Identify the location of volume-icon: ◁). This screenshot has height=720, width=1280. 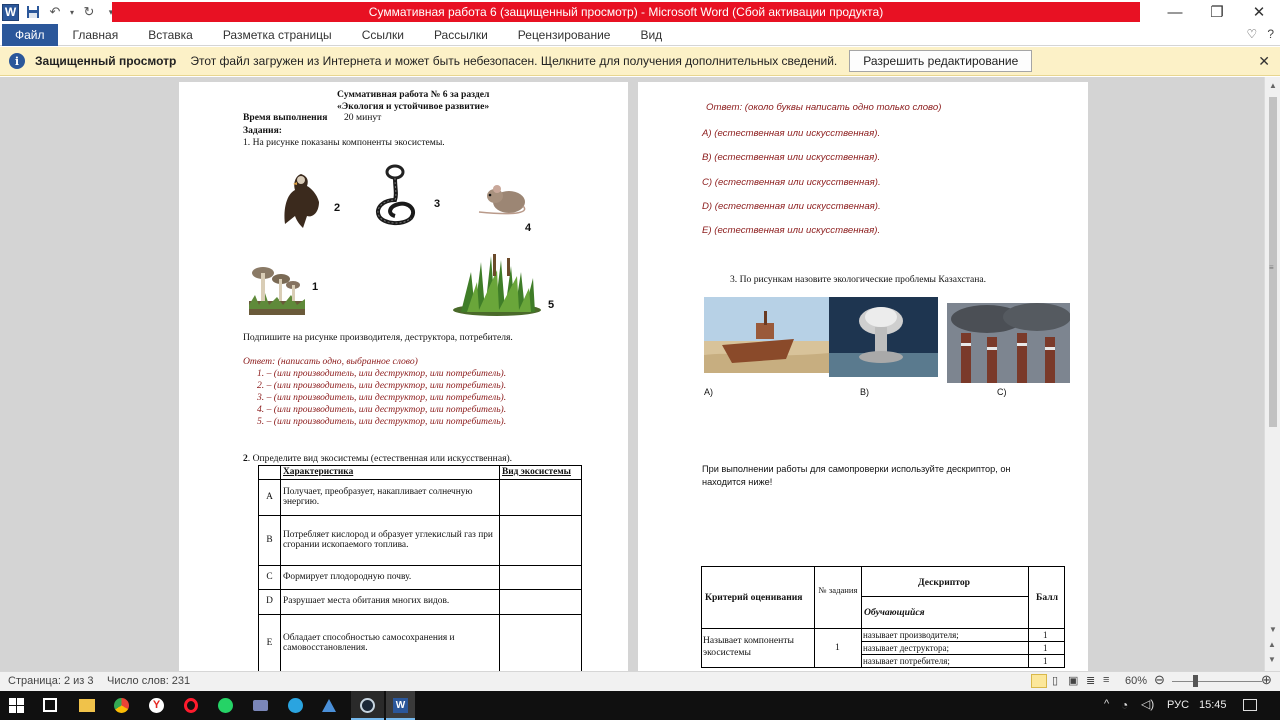
(1147, 704).